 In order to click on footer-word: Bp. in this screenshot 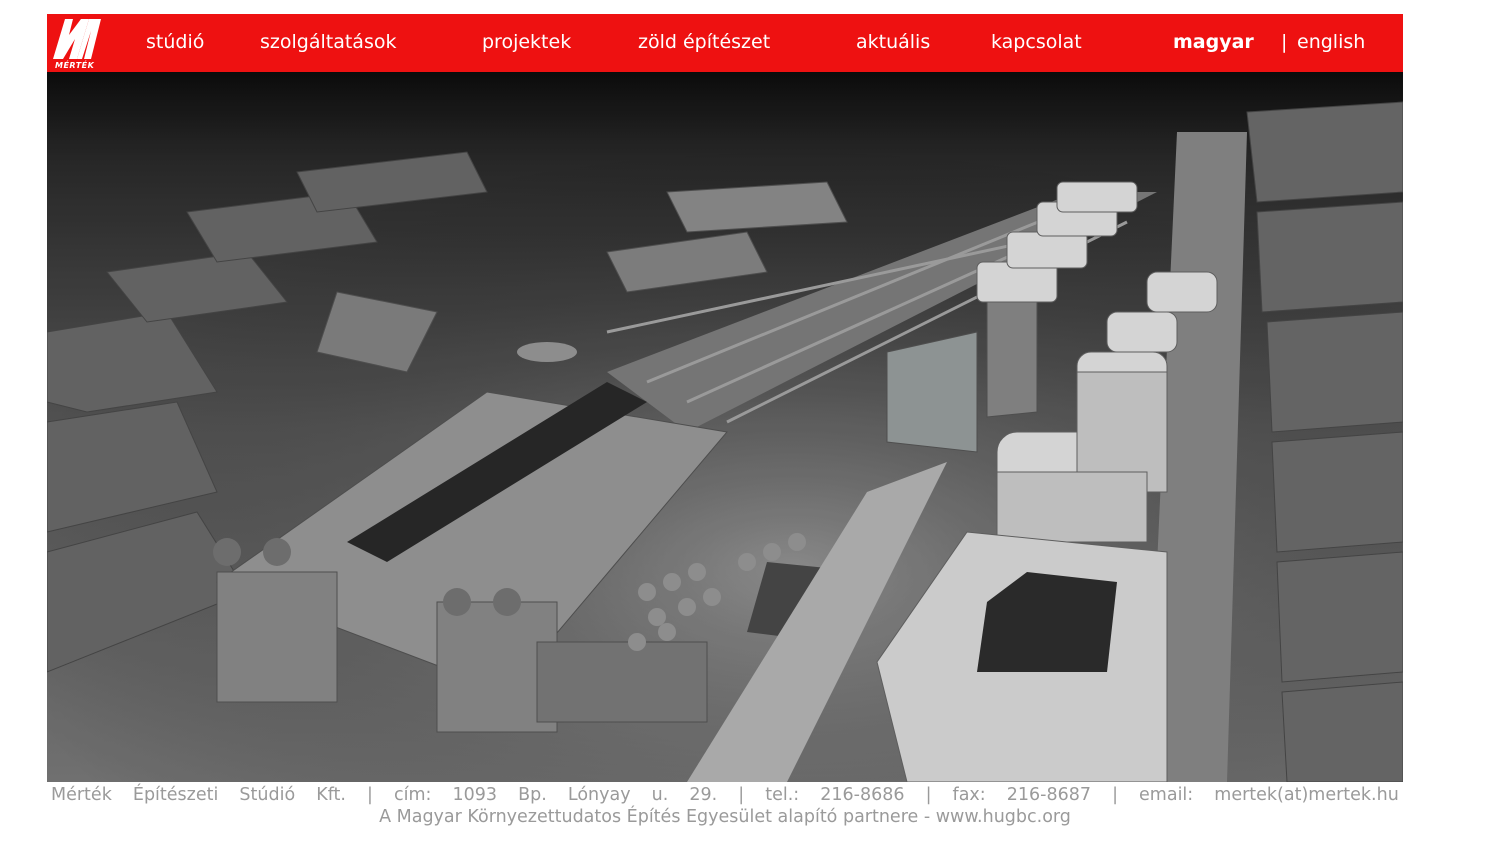, I will do `click(532, 795)`.